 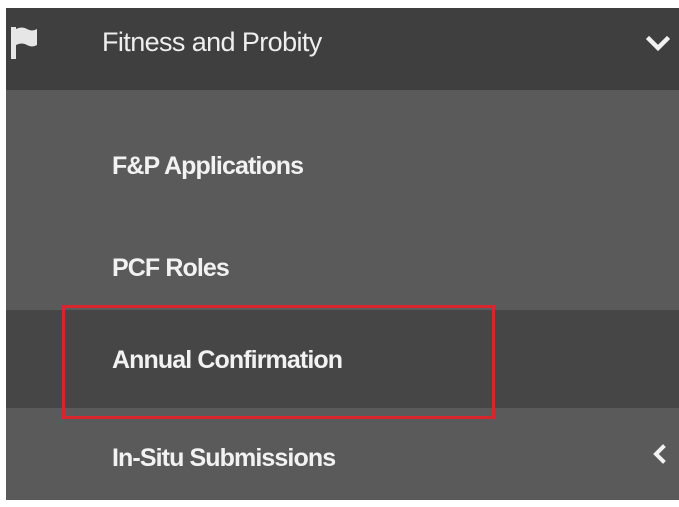 What do you see at coordinates (659, 454) in the screenshot?
I see `chevron-left-icon` at bounding box center [659, 454].